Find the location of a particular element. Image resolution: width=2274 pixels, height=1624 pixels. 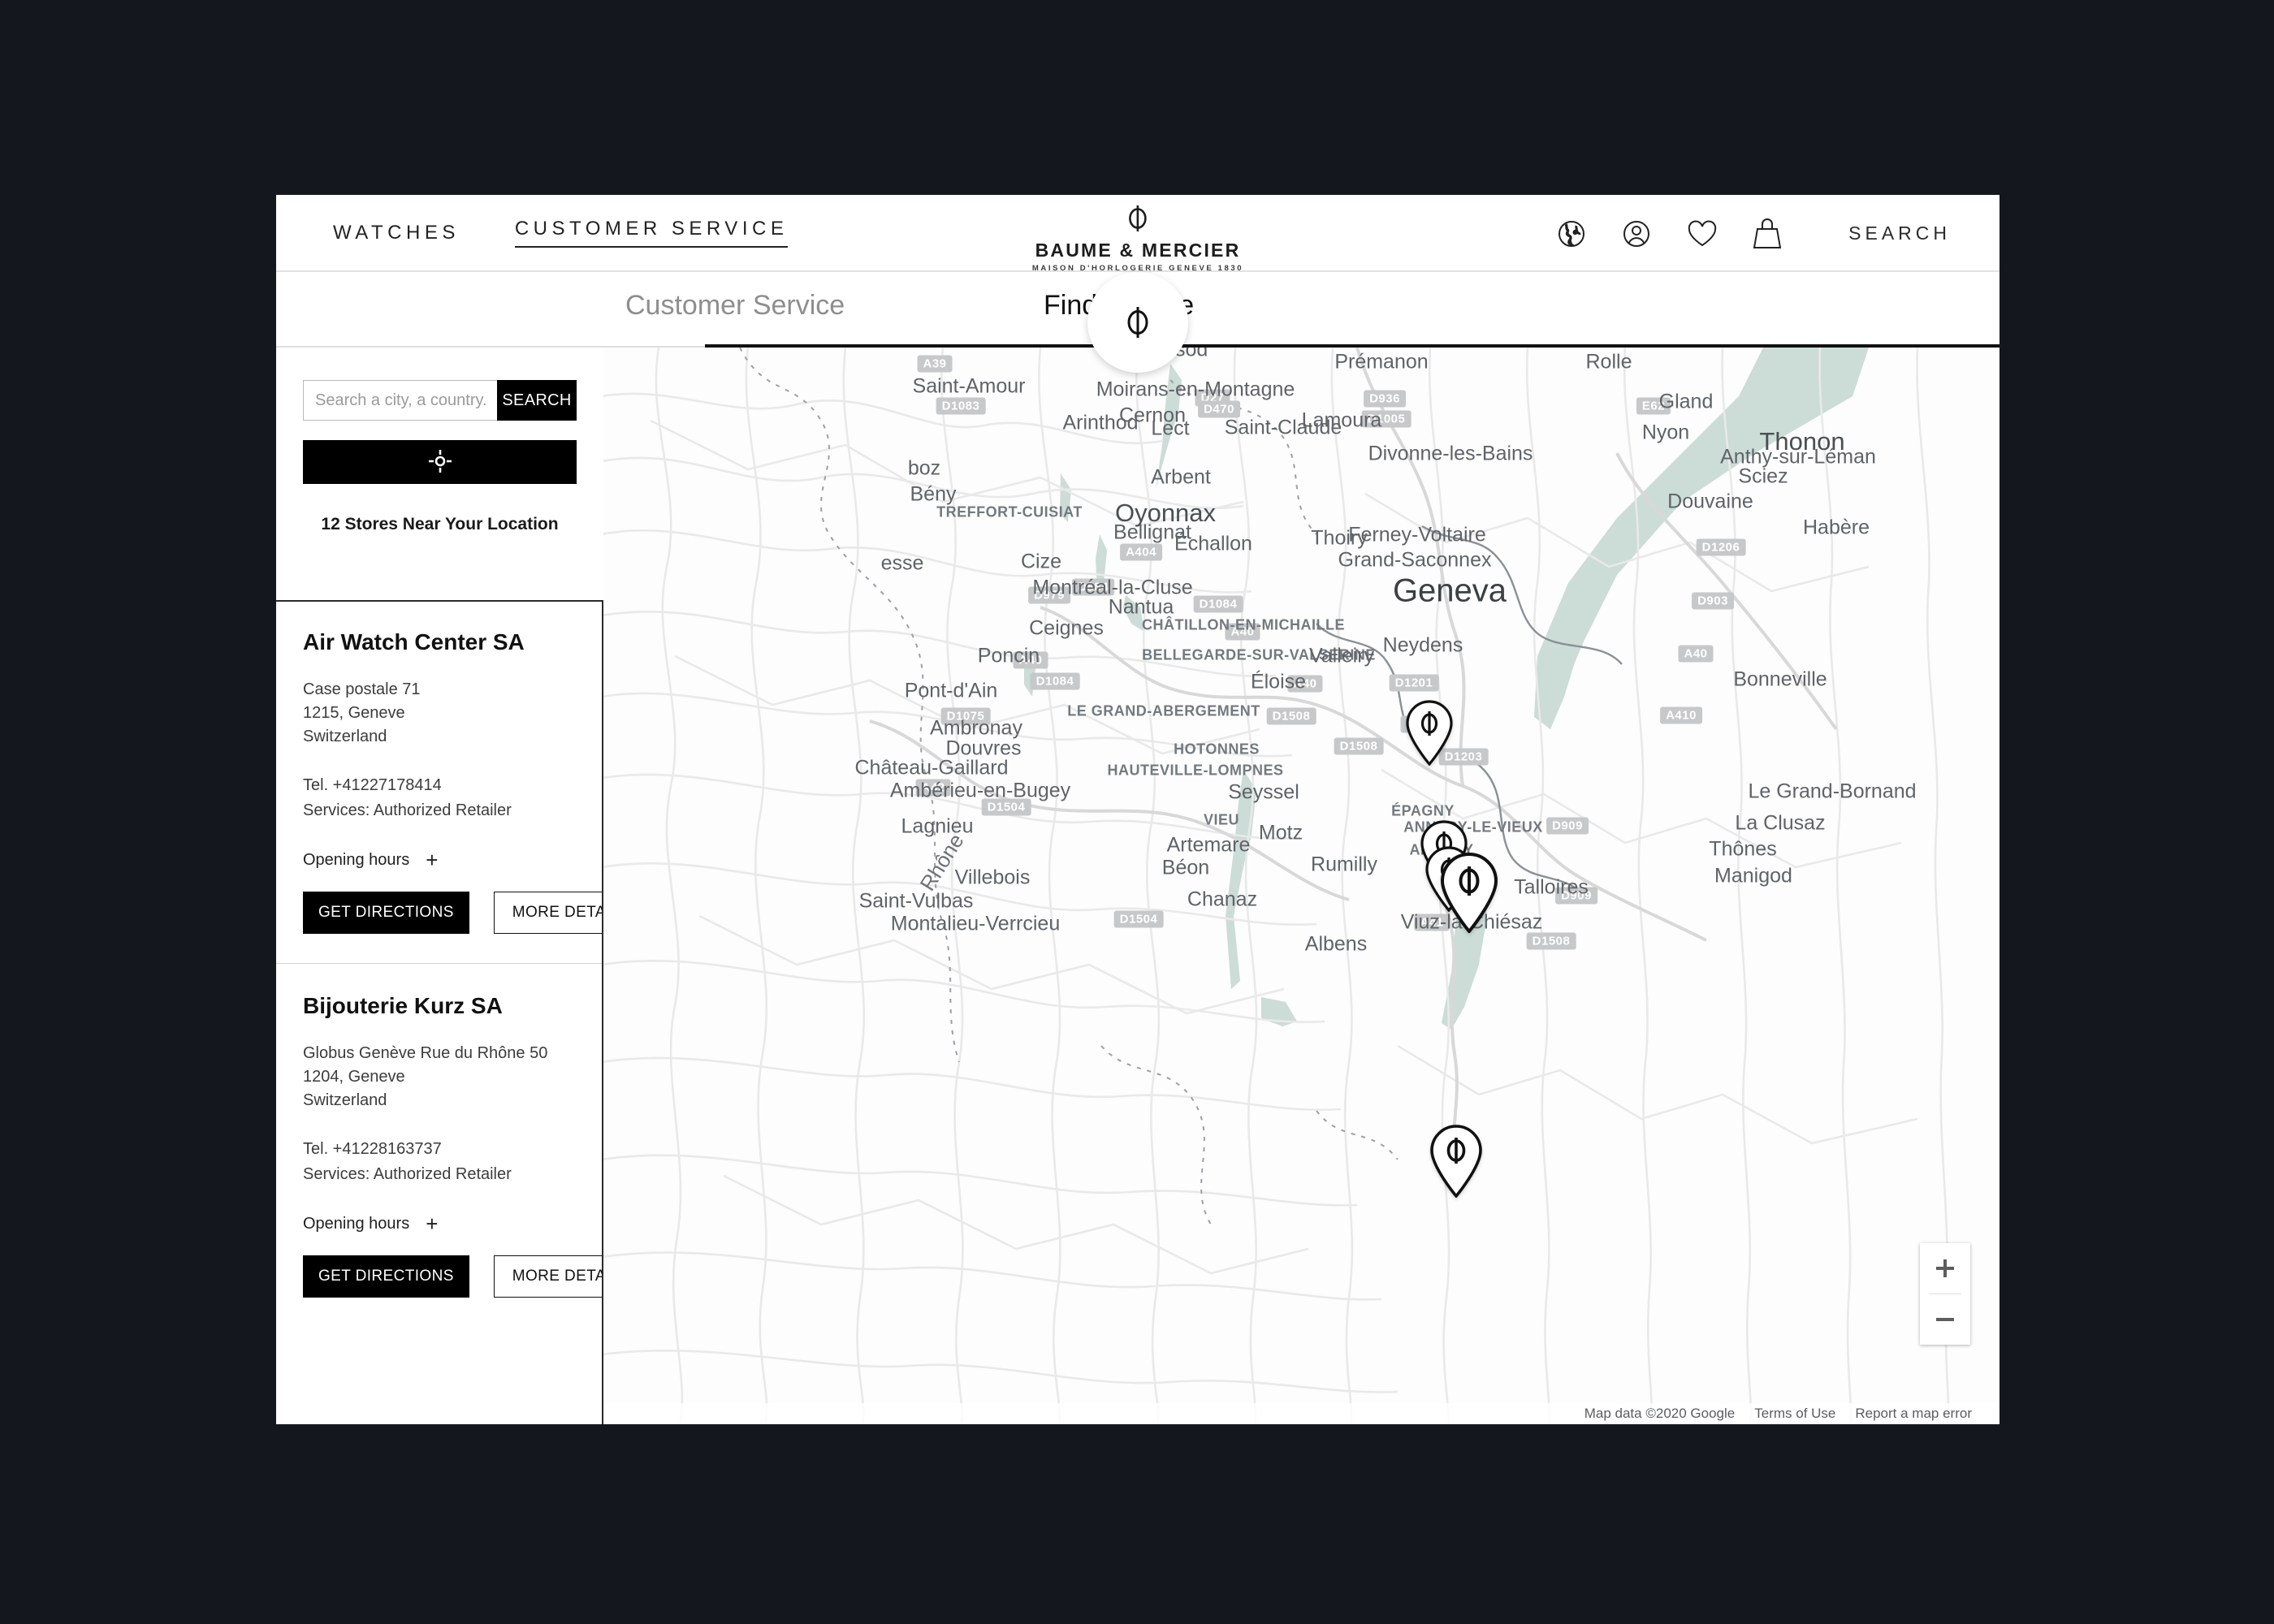

map-road-shield: D1083 is located at coordinates (961, 406).